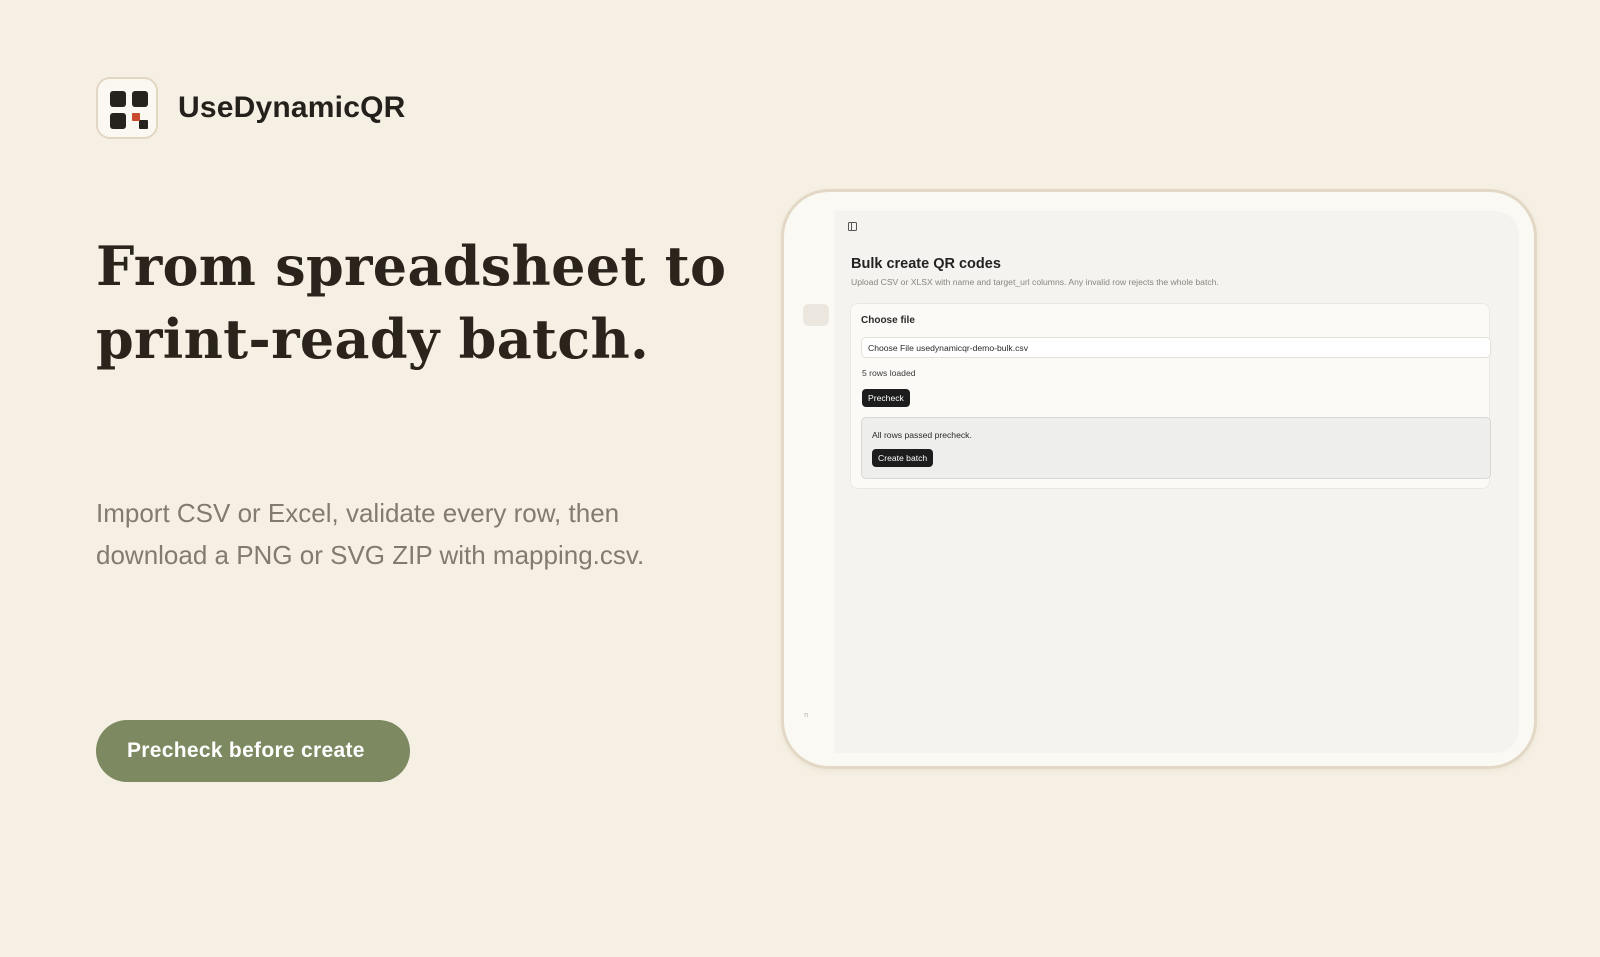 The height and width of the screenshot is (957, 1600). Describe the element at coordinates (373, 339) in the screenshot. I see `hero-headline-line-2: print-ready batch.` at that location.